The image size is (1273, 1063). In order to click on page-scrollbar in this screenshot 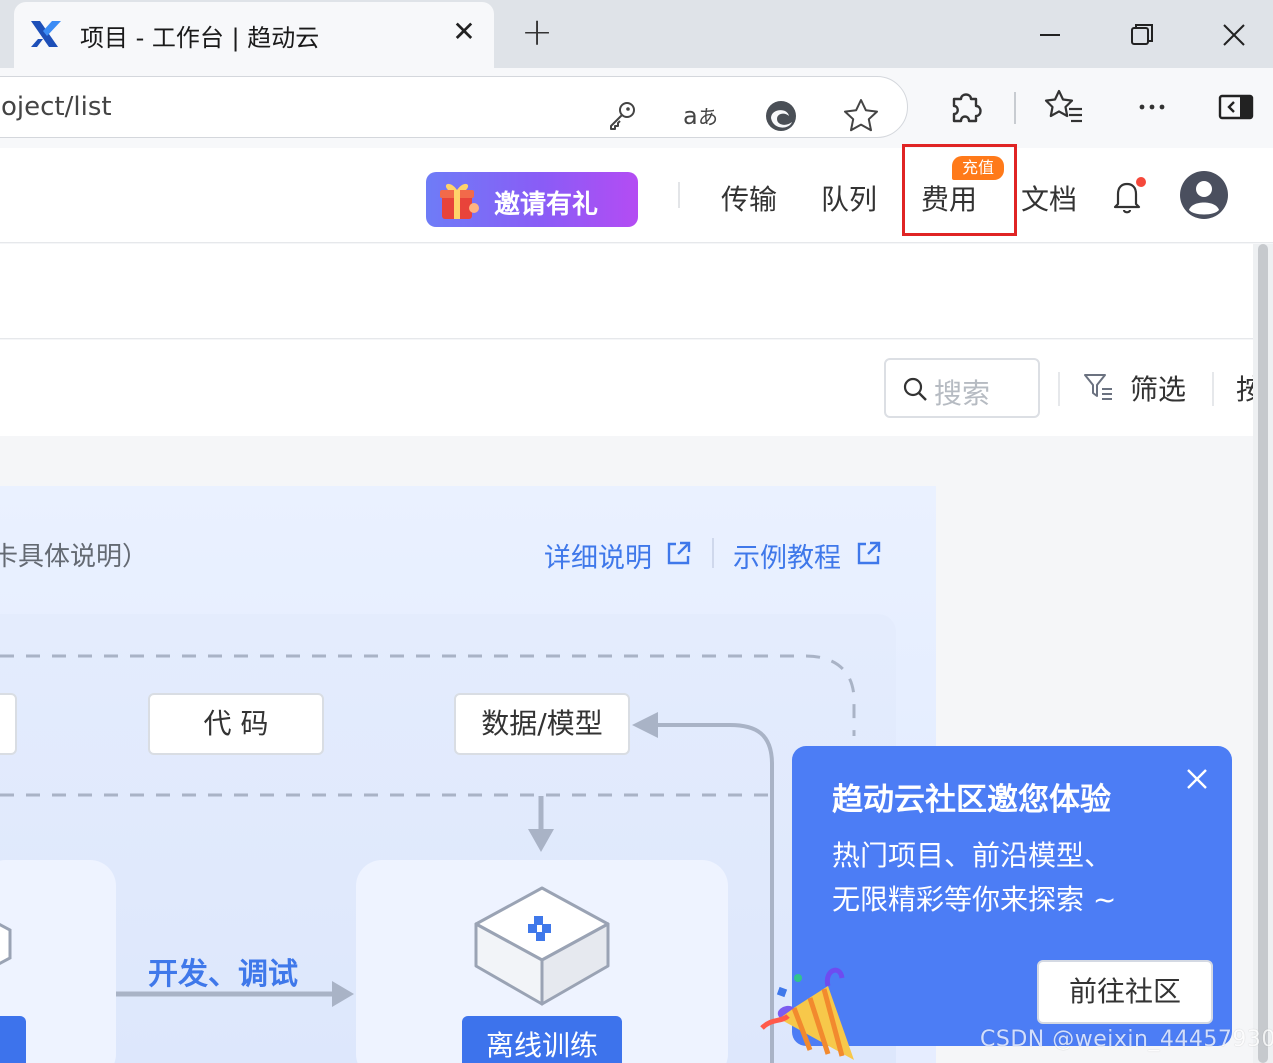, I will do `click(1263, 653)`.